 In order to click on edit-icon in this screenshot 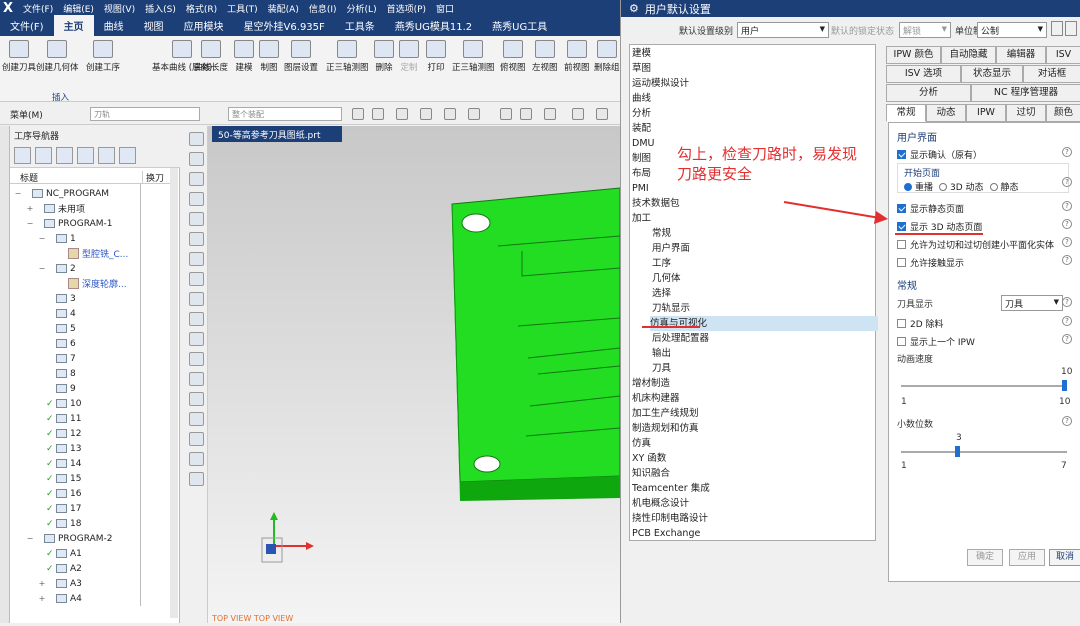, I will do `click(196, 219)`.